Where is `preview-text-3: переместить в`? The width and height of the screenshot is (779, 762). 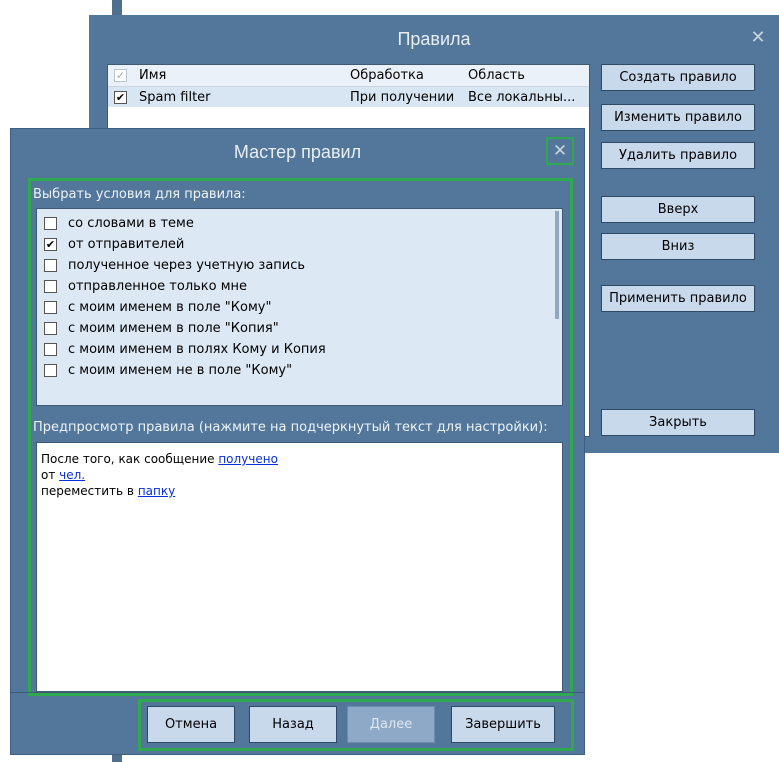 preview-text-3: переместить в is located at coordinates (89, 491).